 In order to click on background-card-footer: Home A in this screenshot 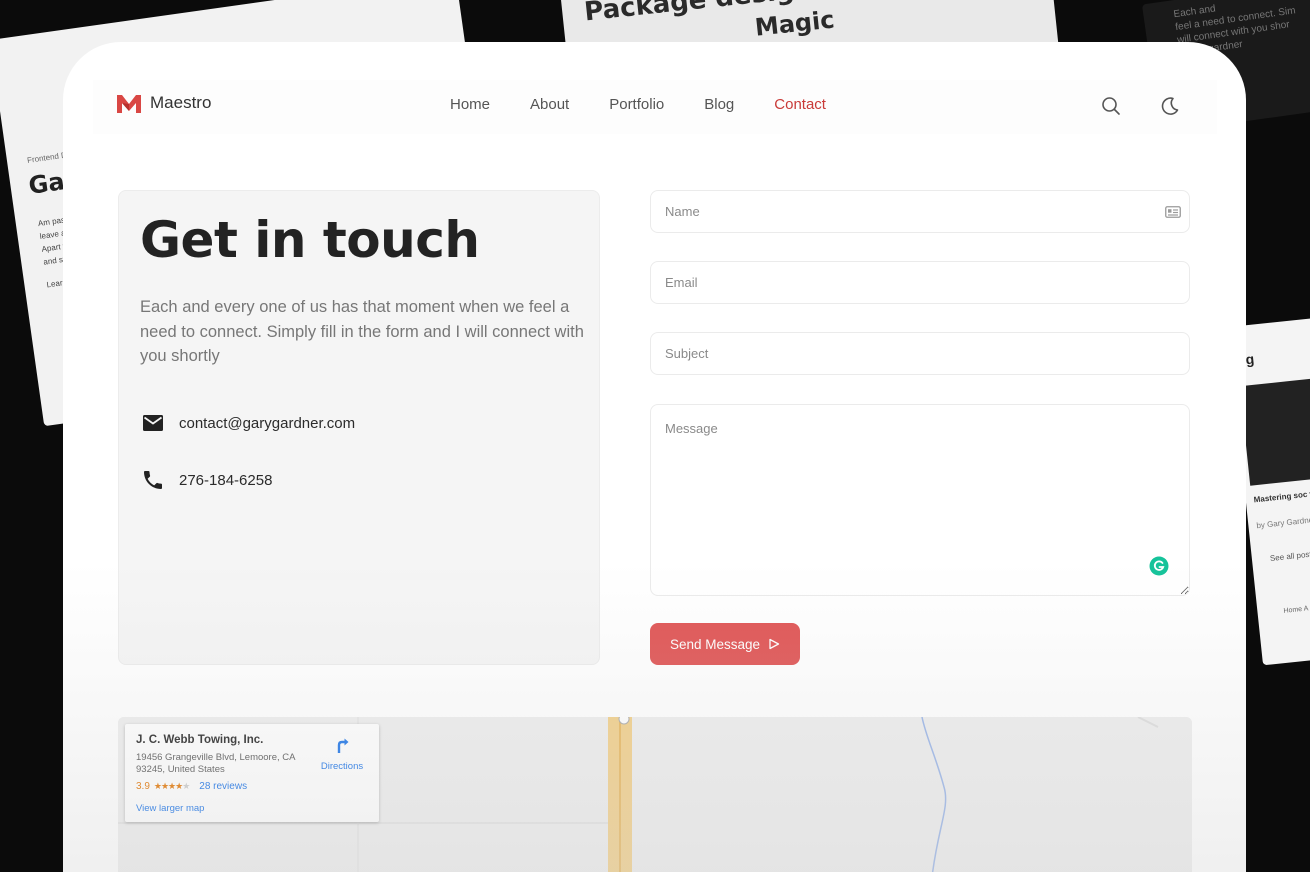, I will do `click(1296, 610)`.